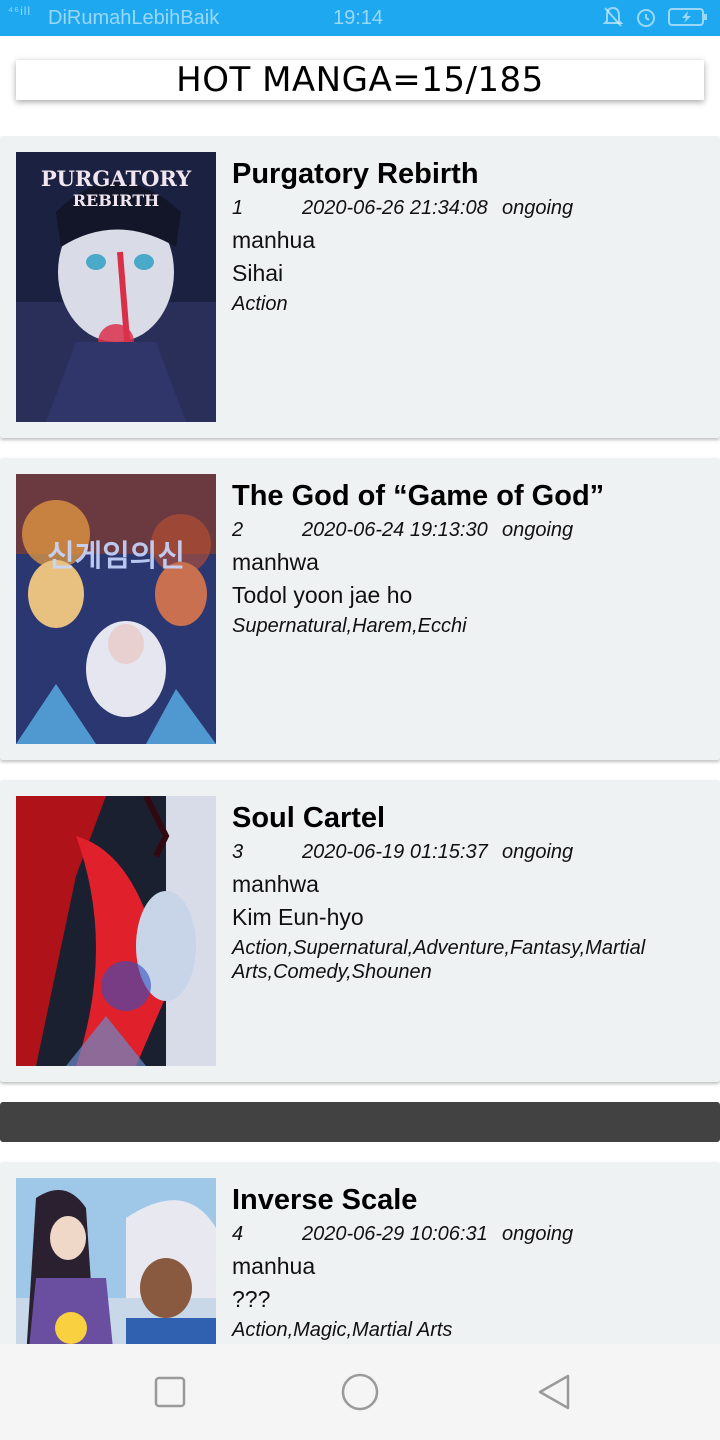 This screenshot has height=1440, width=720. I want to click on manga-genres: Supernatural,Harem,Ecchi, so click(349, 626).